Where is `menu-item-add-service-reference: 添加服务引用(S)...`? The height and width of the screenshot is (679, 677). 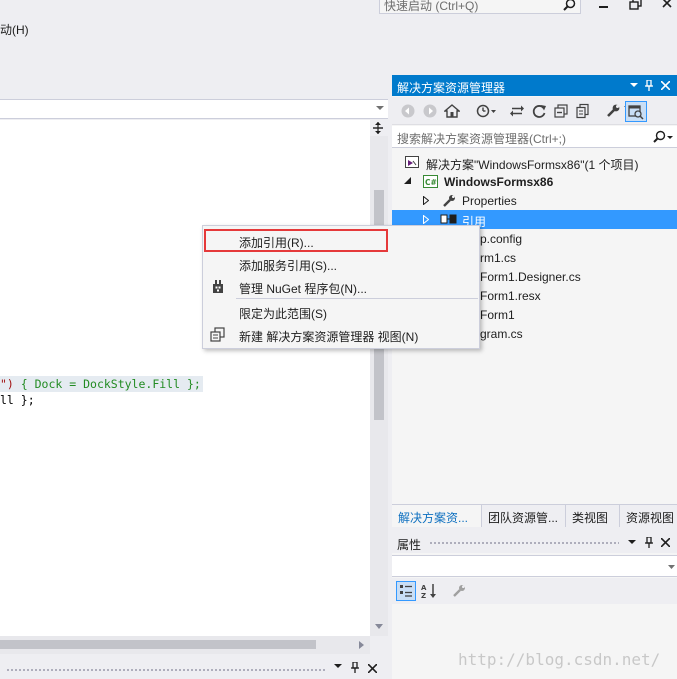 menu-item-add-service-reference: 添加服务引用(S)... is located at coordinates (341, 263).